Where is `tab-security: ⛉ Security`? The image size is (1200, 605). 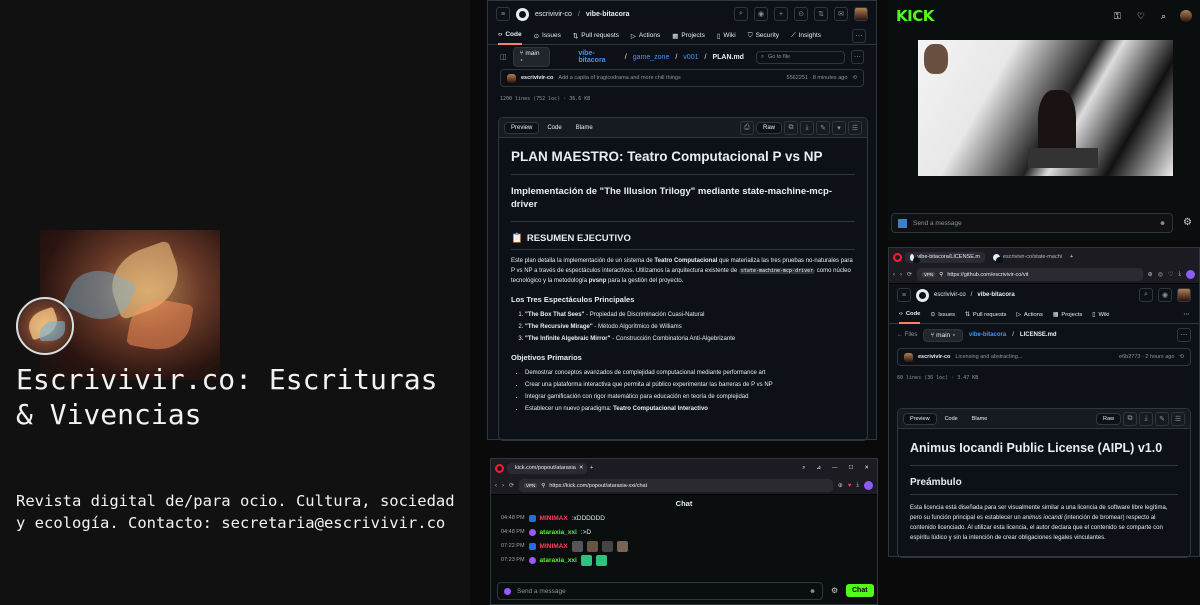 tab-security: ⛉ Security is located at coordinates (763, 36).